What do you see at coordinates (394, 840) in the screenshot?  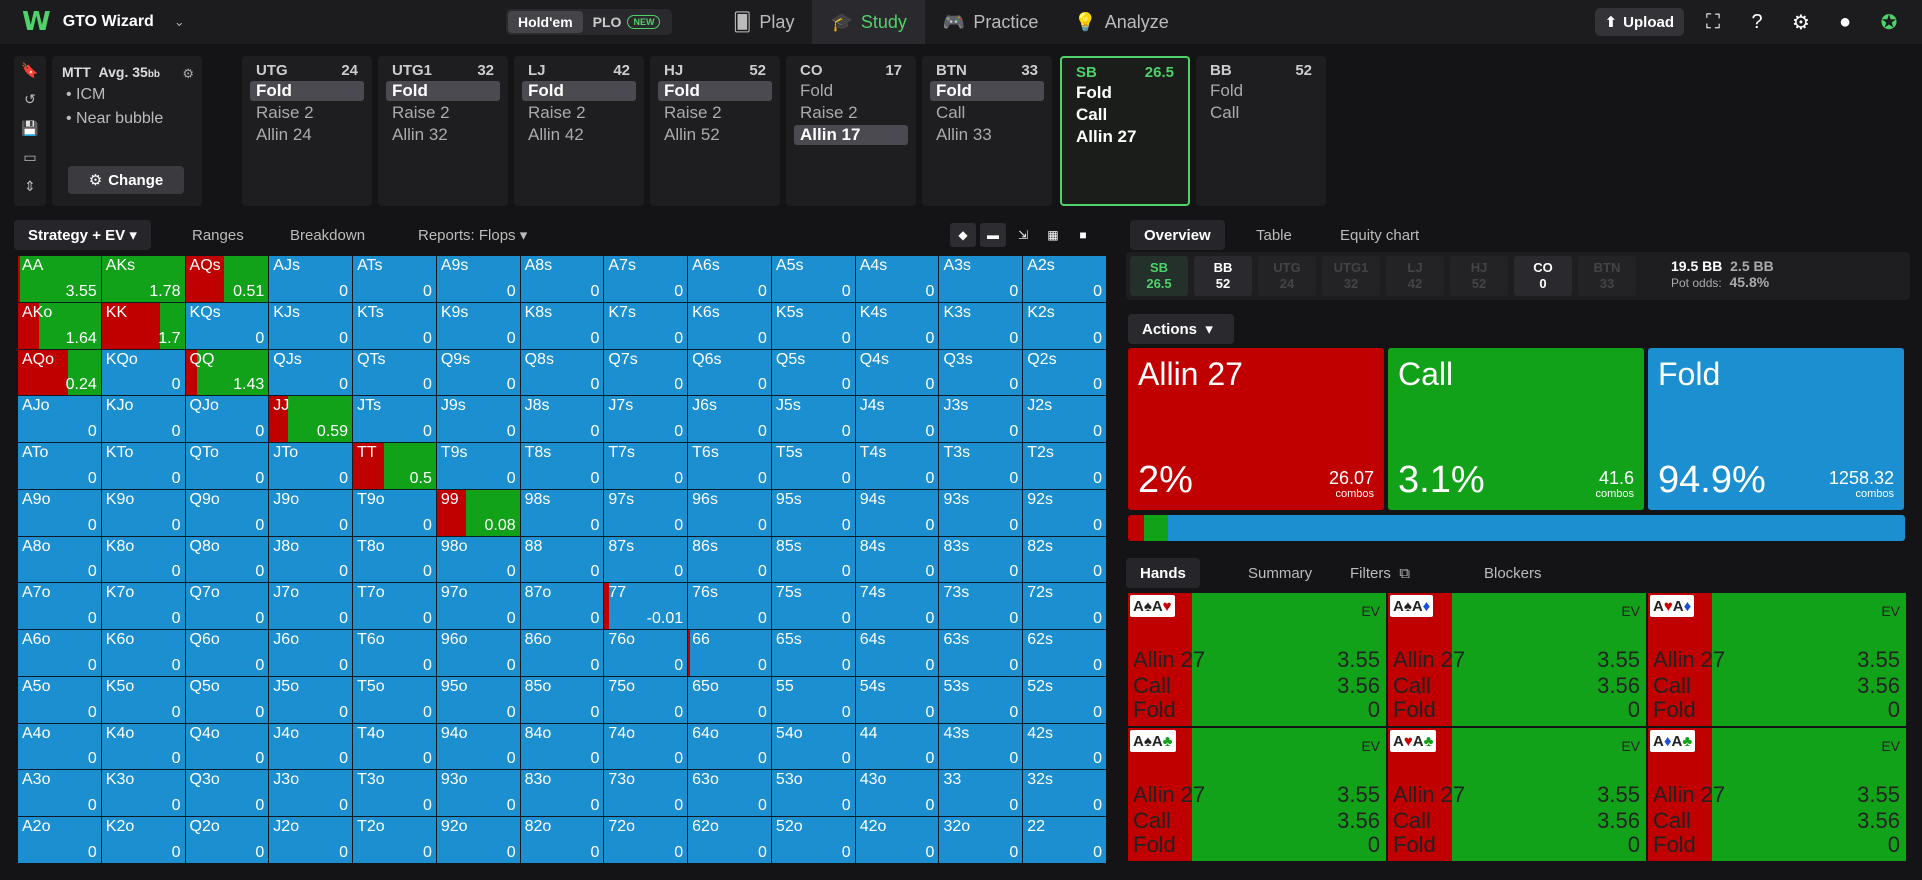 I see `hand-cell: T2o 0` at bounding box center [394, 840].